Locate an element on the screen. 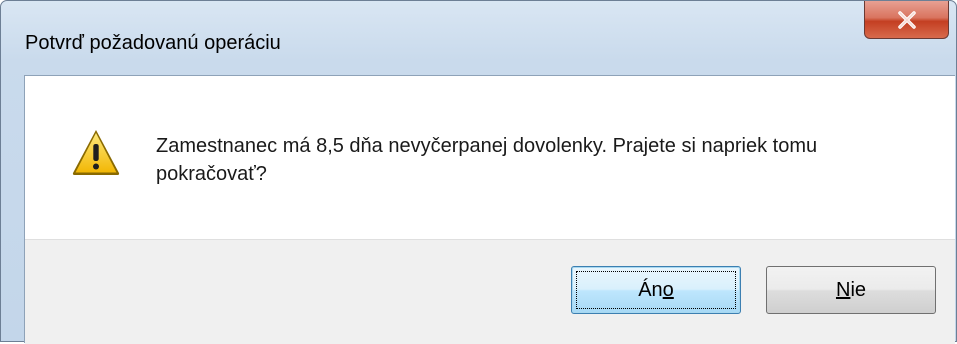  yes-button: Áno is located at coordinates (656, 290).